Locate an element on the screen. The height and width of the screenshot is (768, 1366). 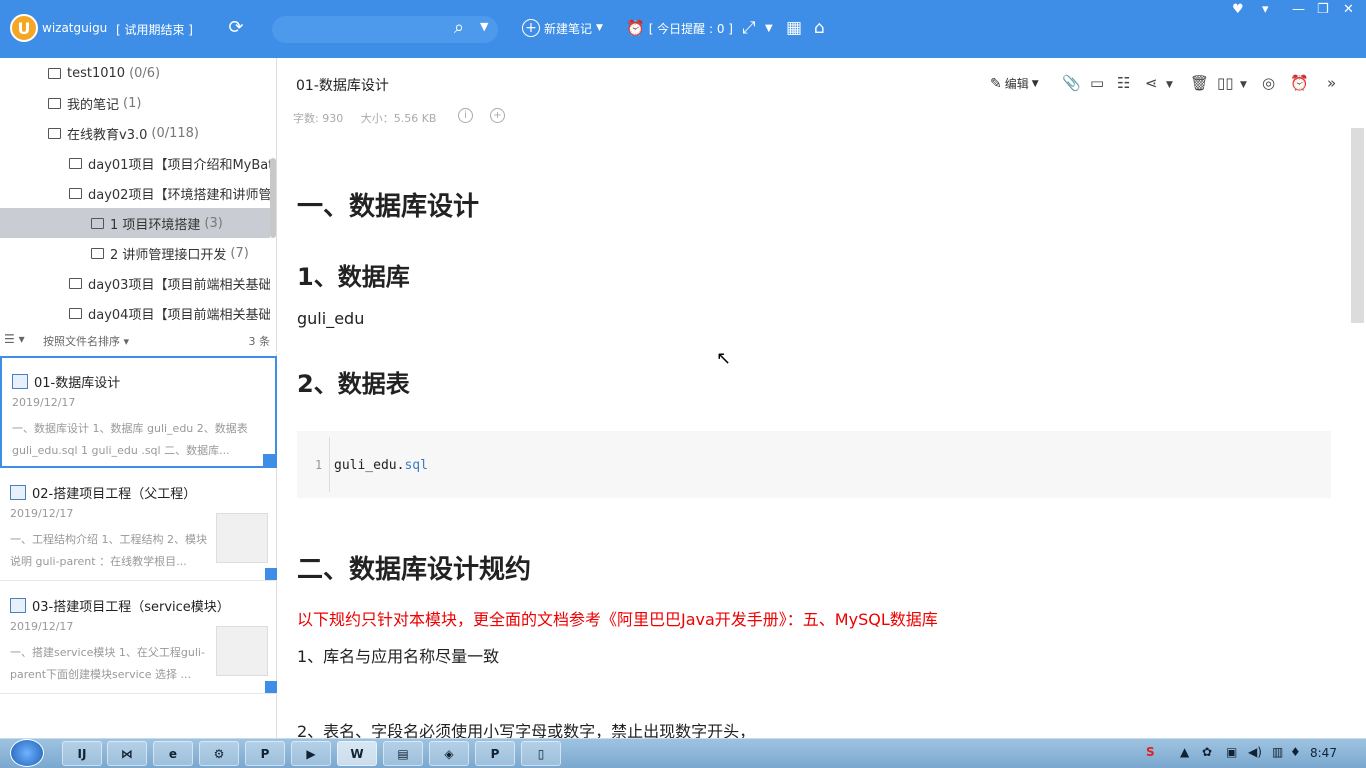
tree-item: day03项目【项目前端相关基础 is located at coordinates (135, 283).